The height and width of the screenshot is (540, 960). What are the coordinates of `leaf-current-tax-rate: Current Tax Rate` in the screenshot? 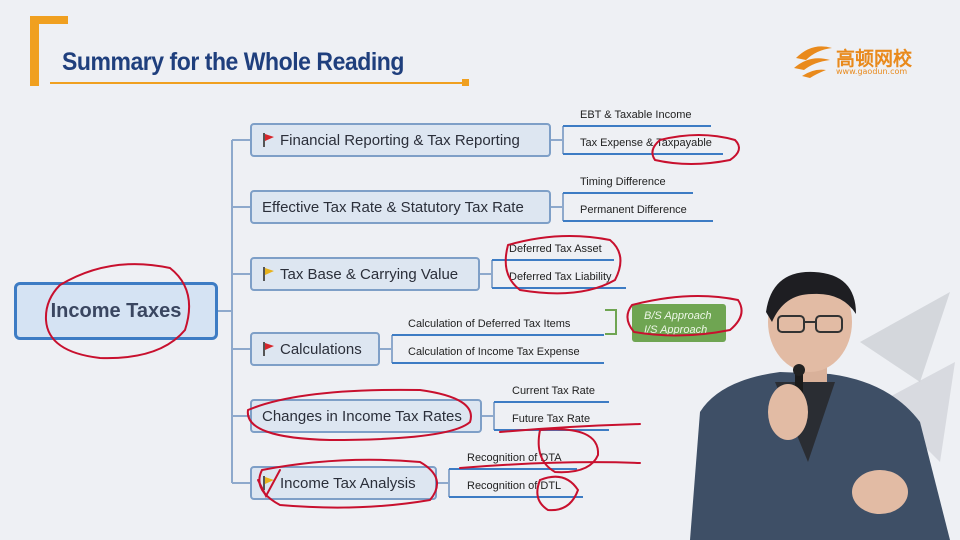 It's located at (553, 391).